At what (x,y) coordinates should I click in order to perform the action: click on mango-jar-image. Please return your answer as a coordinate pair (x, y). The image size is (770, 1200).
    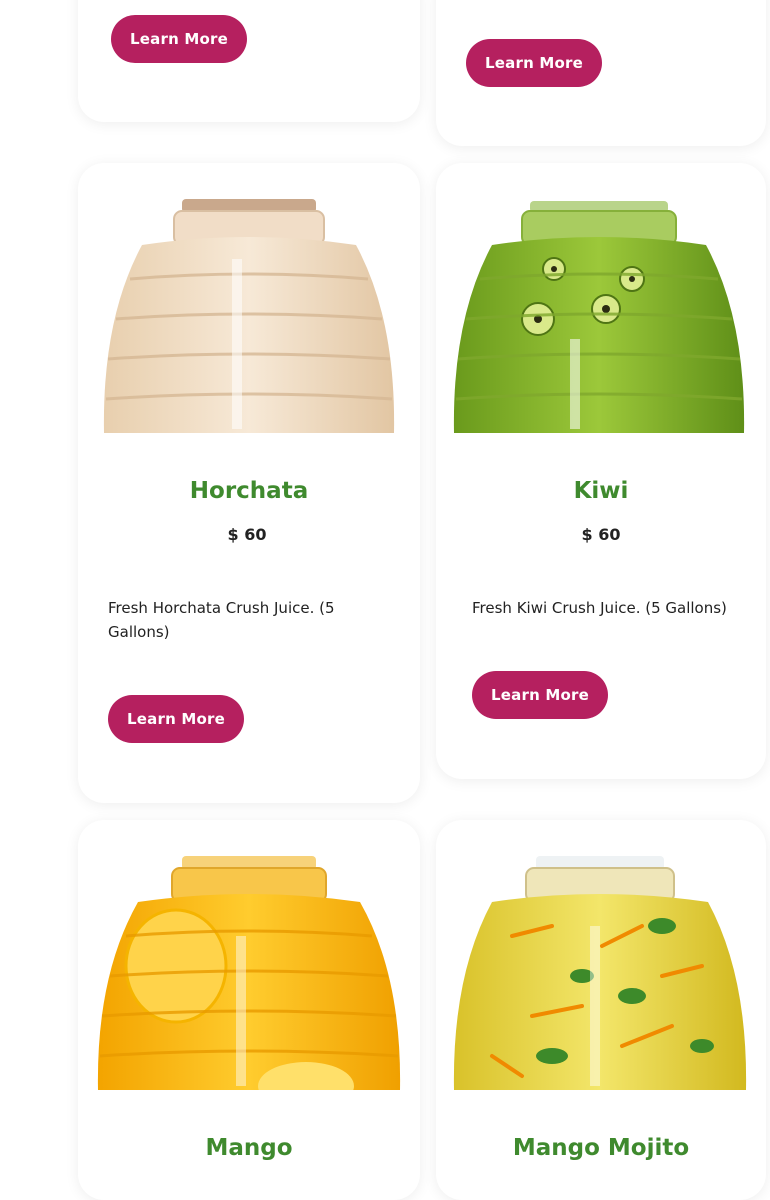
    Looking at the image, I should click on (249, 973).